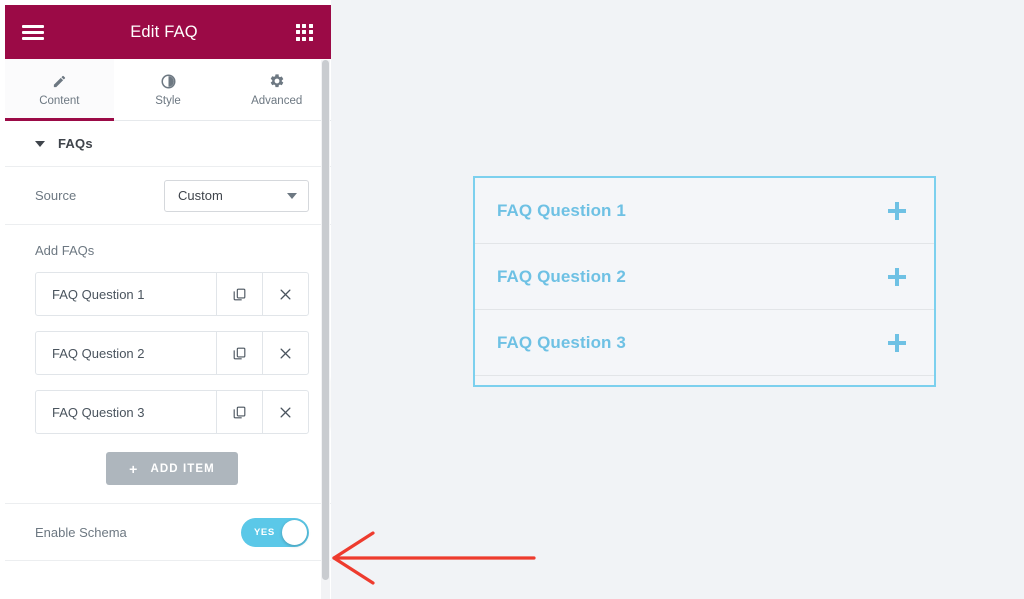 This screenshot has height=599, width=1024. What do you see at coordinates (33, 32) in the screenshot?
I see `hamburger-icon` at bounding box center [33, 32].